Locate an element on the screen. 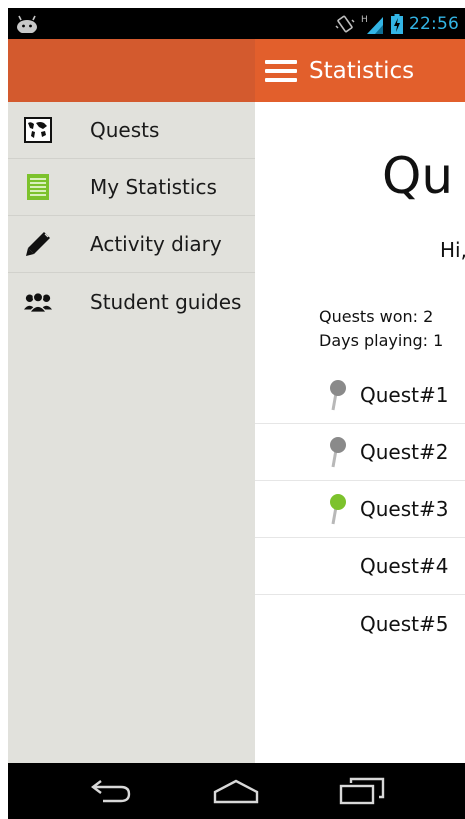  drawer-item-student-guides: Student guides is located at coordinates (131, 301).